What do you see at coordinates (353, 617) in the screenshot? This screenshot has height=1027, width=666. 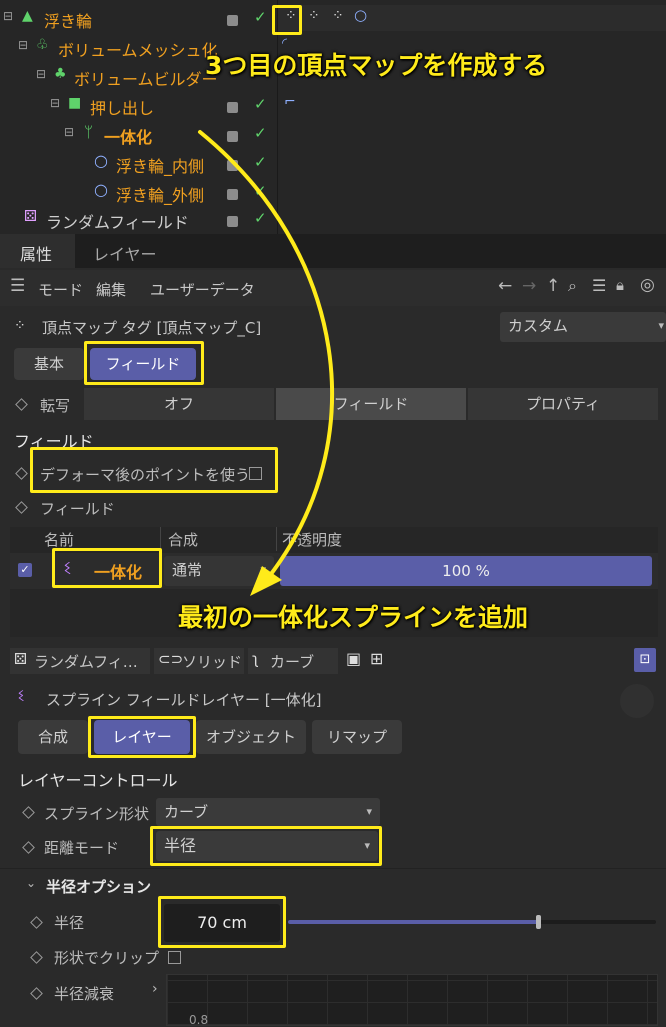 I see `annotation-middle: 最初の一体化スプラインを追加` at bounding box center [353, 617].